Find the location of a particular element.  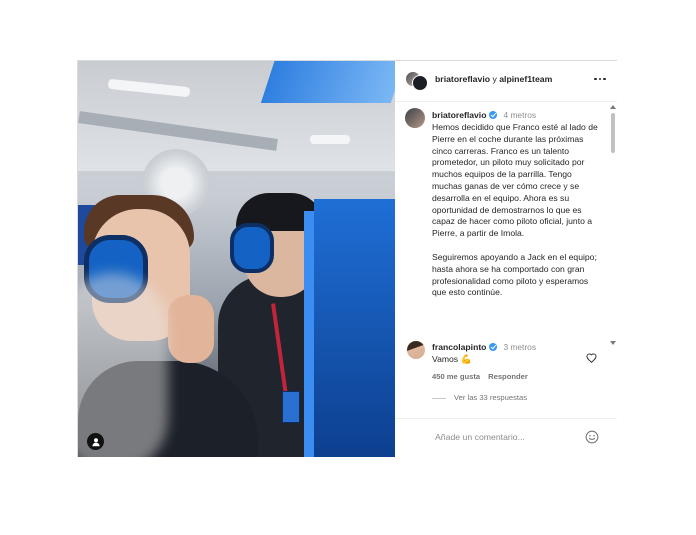

comment-text: Vamos 💪 is located at coordinates (452, 359).